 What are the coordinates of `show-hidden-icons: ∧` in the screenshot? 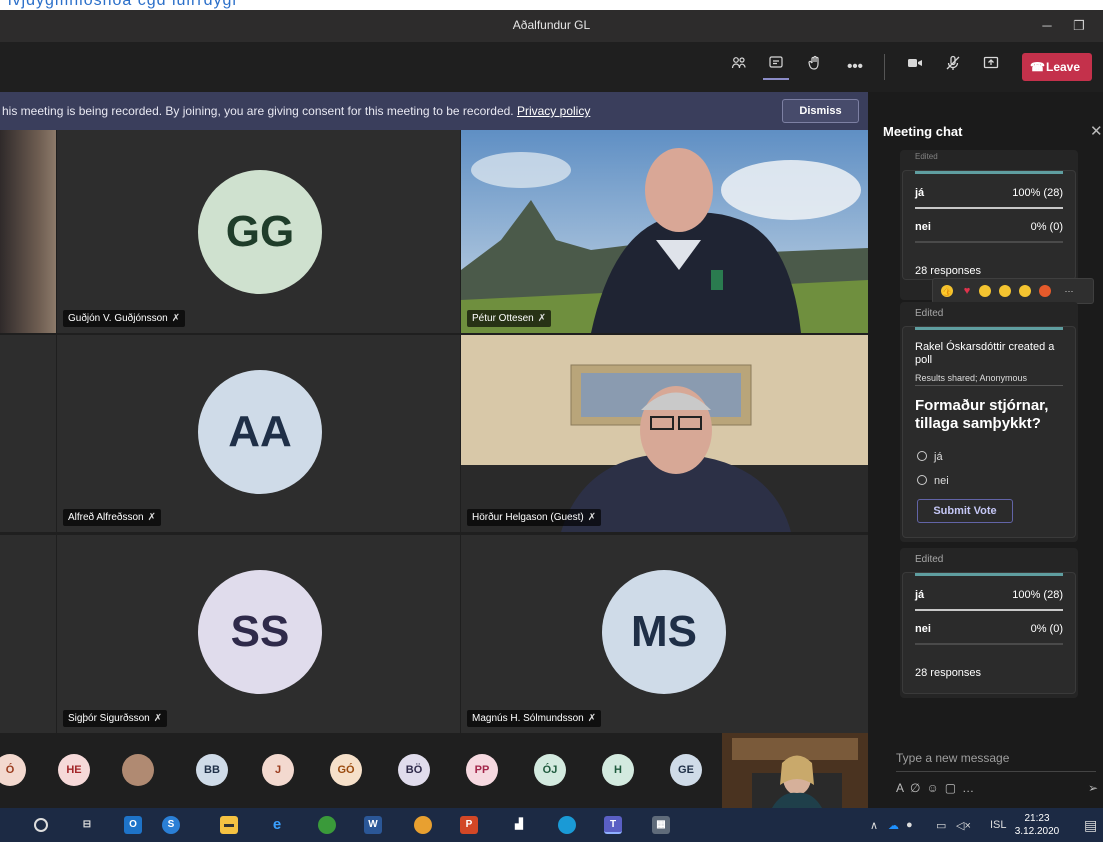 It's located at (874, 825).